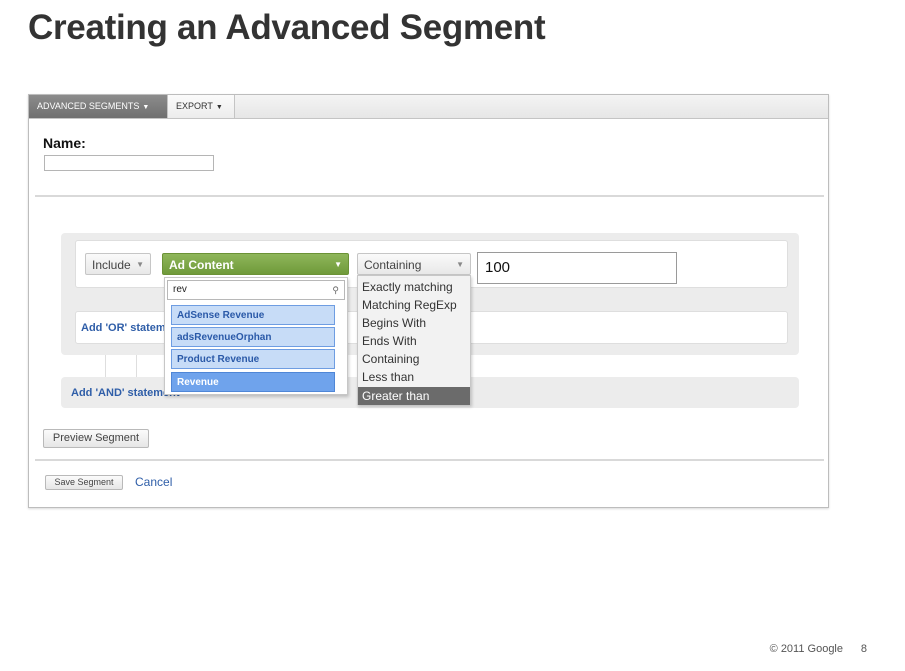 The width and height of the screenshot is (905, 671). Describe the element at coordinates (121, 366) in the screenshot. I see `and-connector` at that location.